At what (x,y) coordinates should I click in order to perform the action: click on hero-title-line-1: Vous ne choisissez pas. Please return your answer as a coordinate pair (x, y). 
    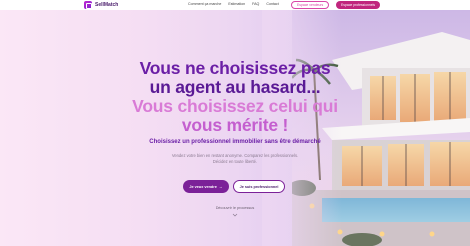
    Looking at the image, I should click on (235, 68).